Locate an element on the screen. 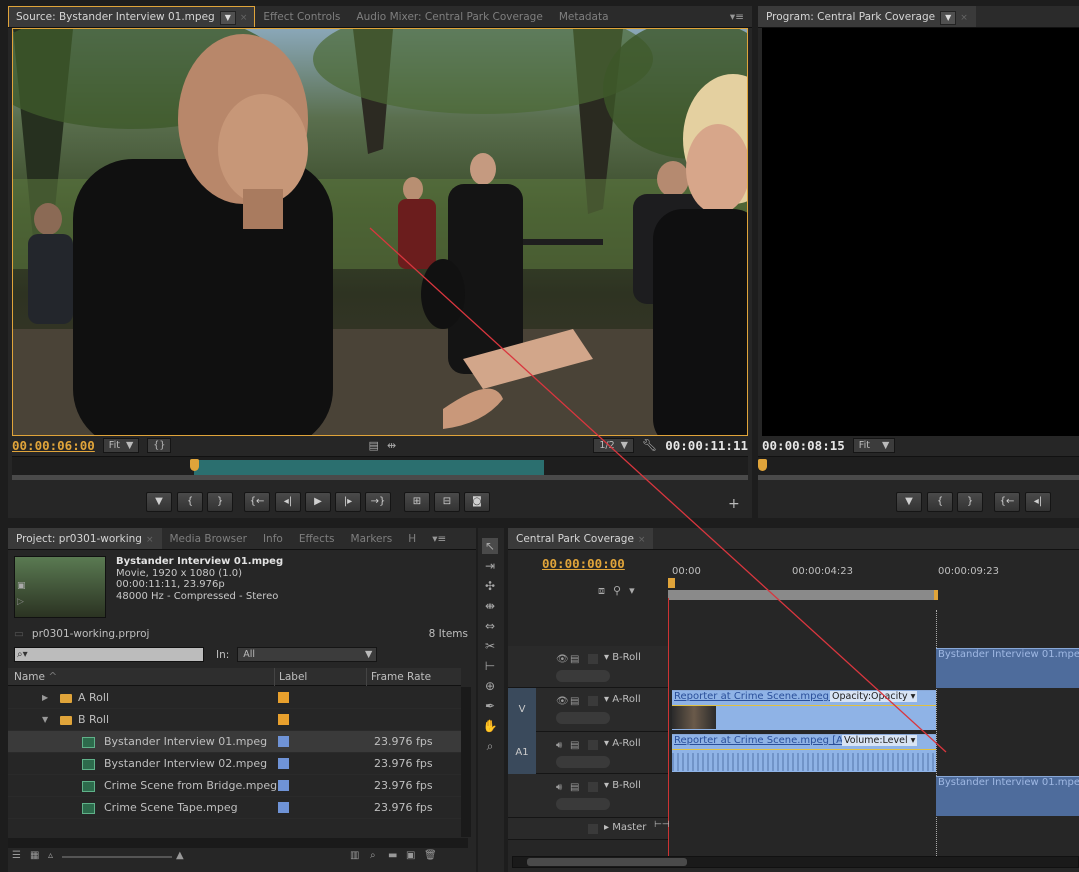 This screenshot has height=872, width=1079. track-header-a1: A1 🔊︎ ▤ ▾ A-Roll is located at coordinates (588, 753).